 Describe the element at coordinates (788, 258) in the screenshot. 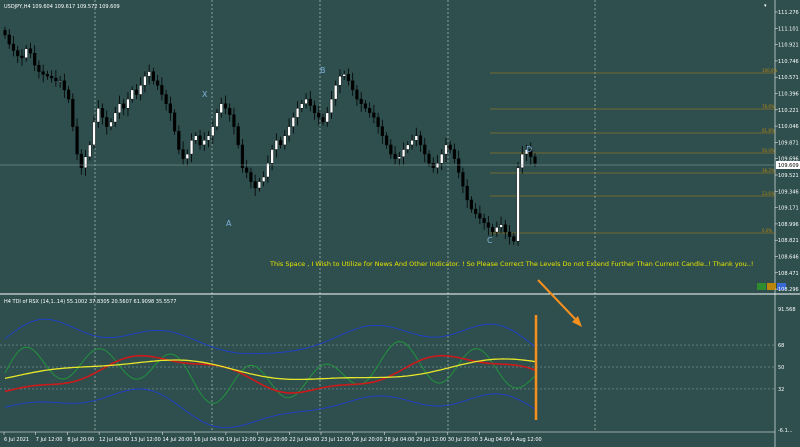

I see `price-tick-label: 108.646` at that location.